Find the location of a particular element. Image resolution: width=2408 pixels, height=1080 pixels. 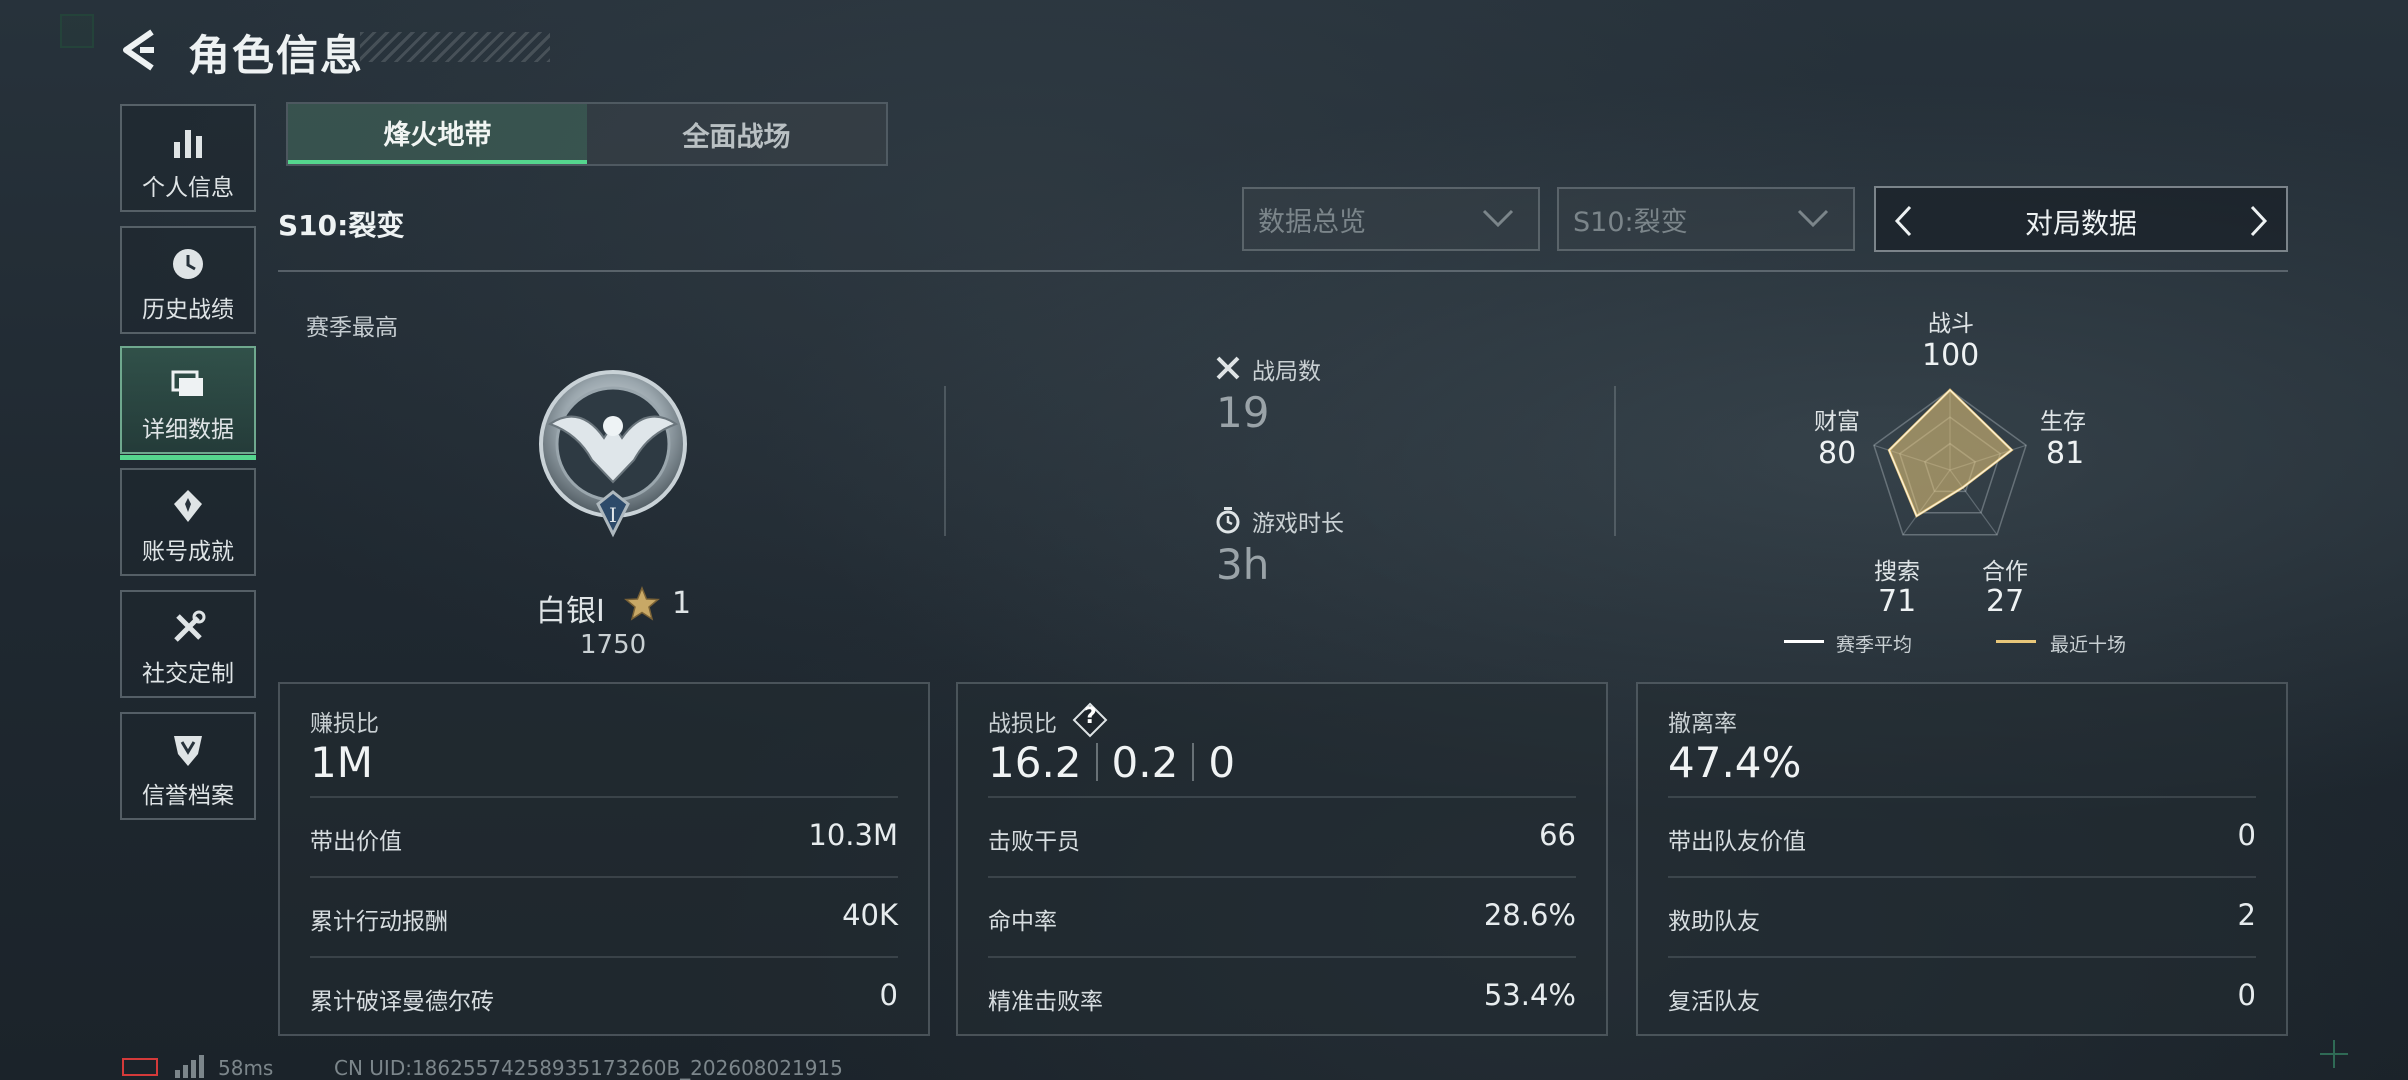

matches-value: 19 is located at coordinates (1243, 412).